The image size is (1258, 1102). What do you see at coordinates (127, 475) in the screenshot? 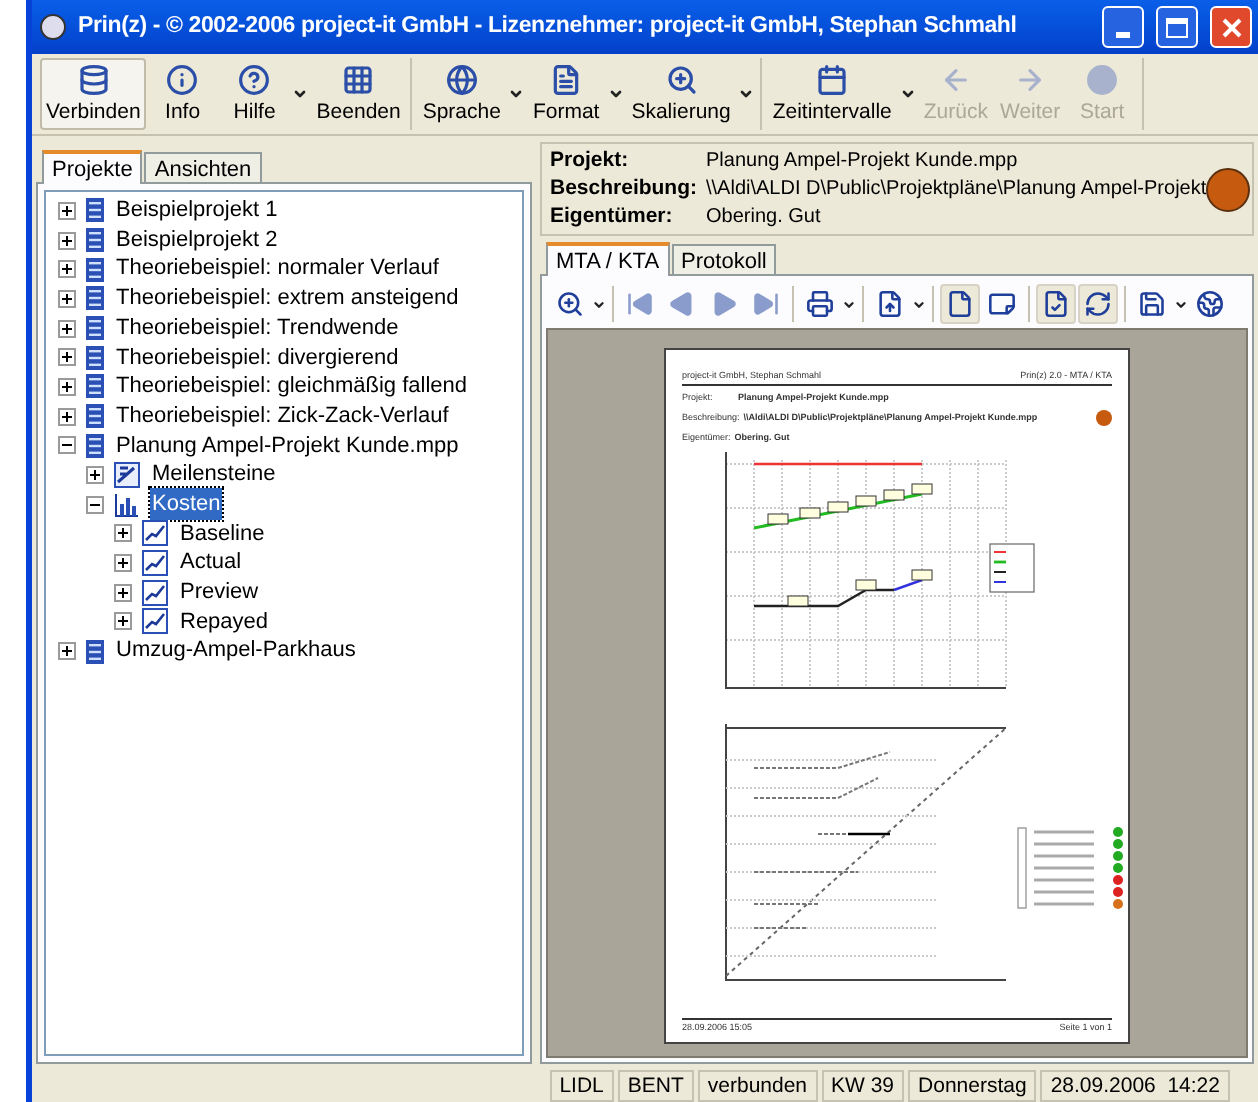
I see `milestone-chart-icon` at bounding box center [127, 475].